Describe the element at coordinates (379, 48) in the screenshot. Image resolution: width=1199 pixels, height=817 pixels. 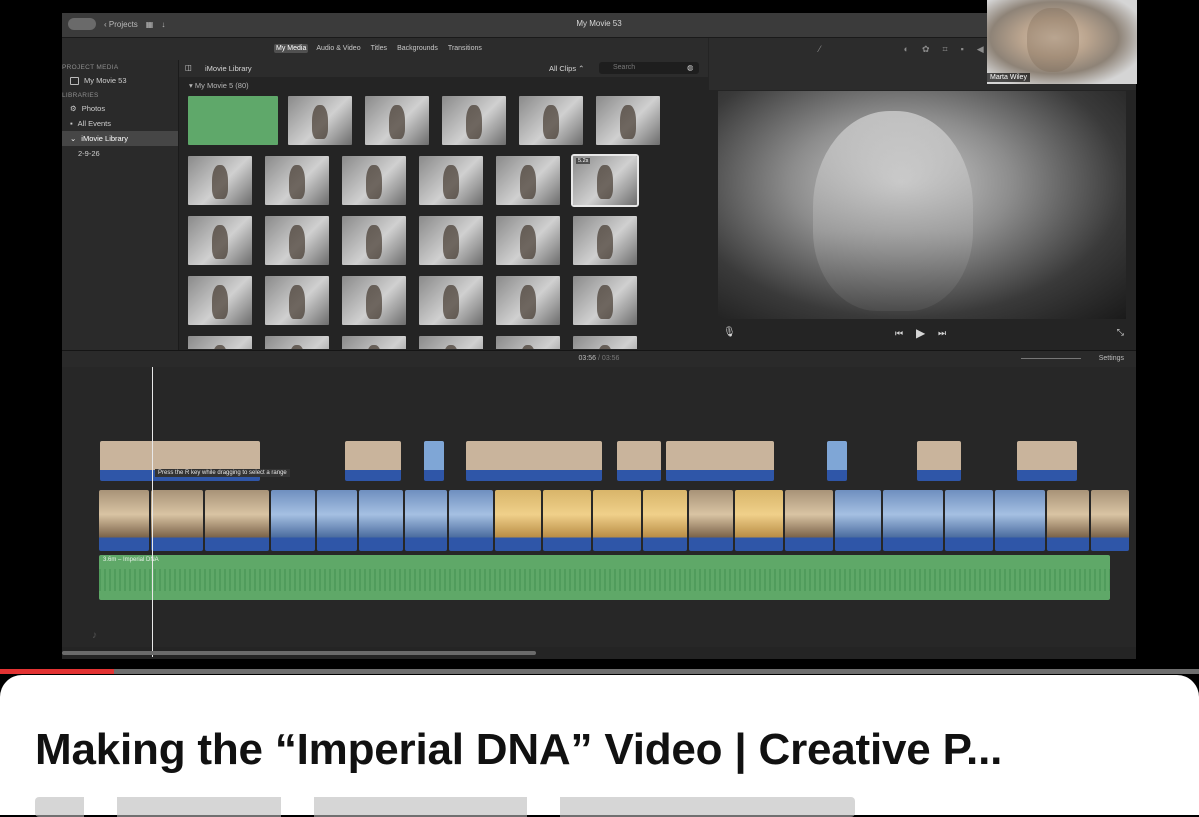
I see `tab-titles: Titles` at that location.